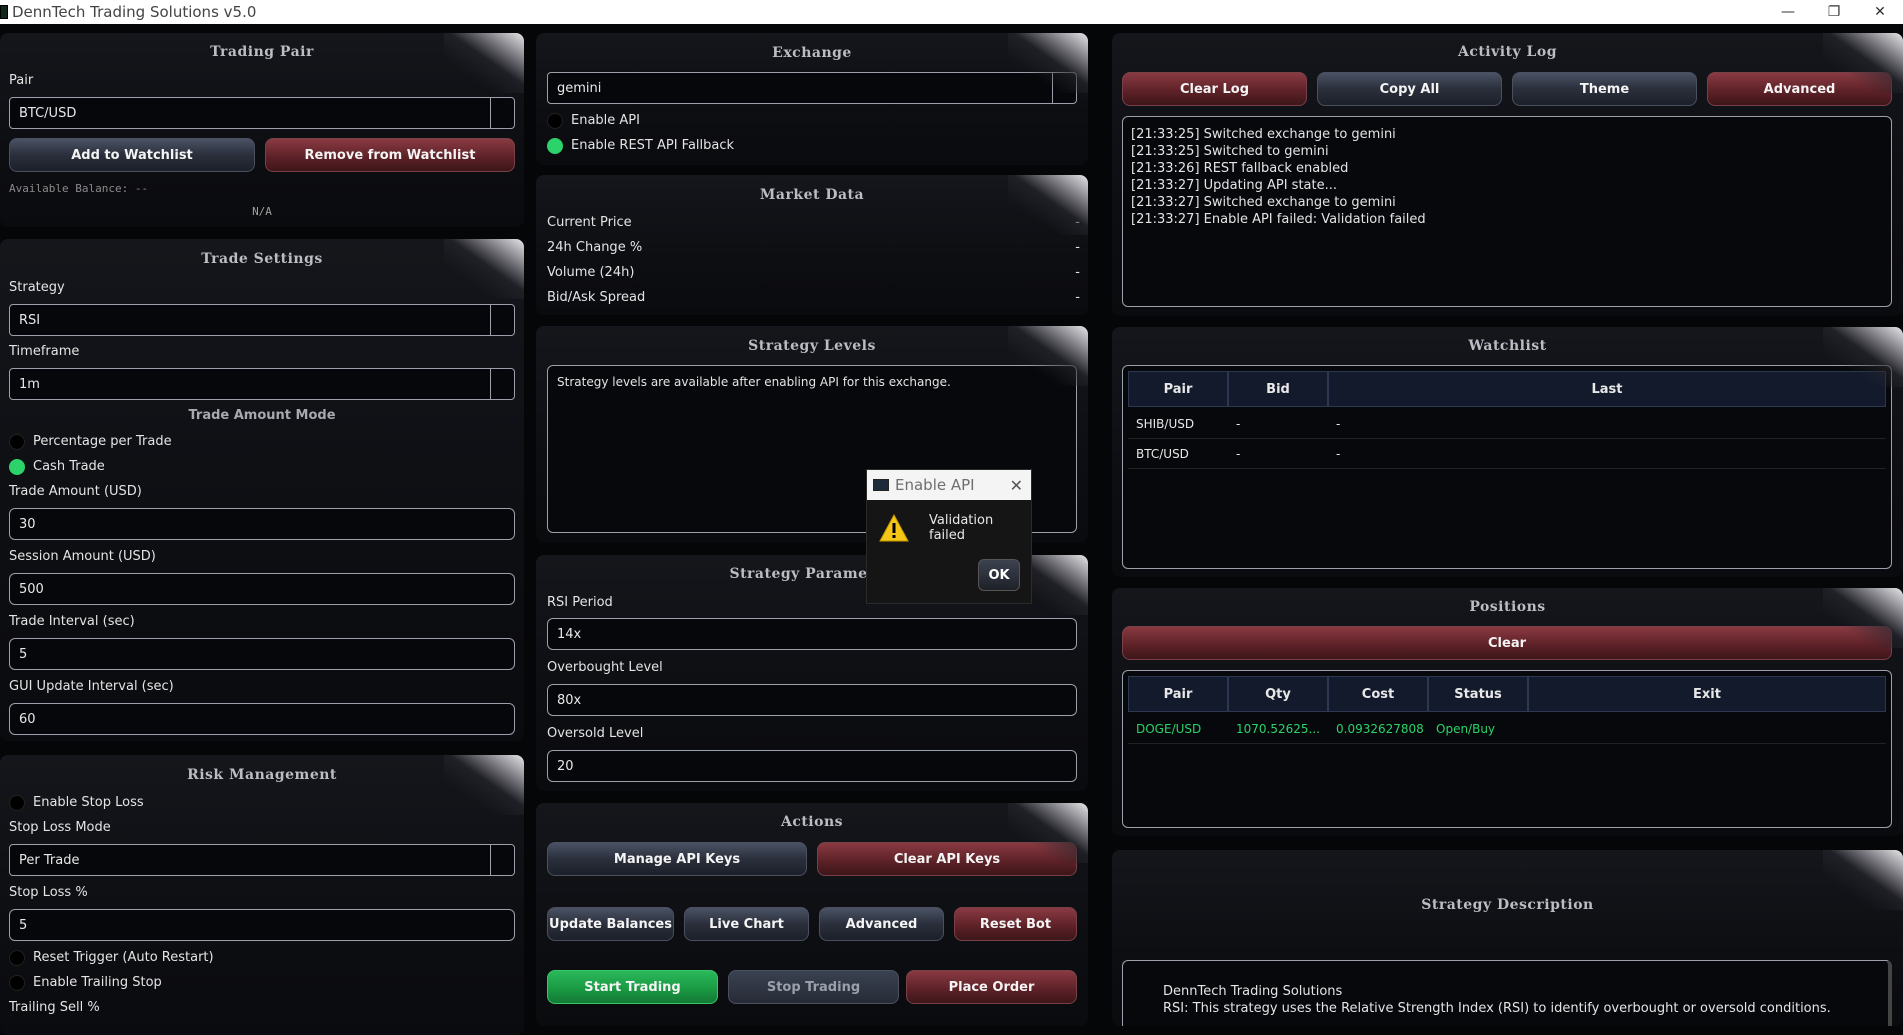 The image size is (1903, 1035). Describe the element at coordinates (881, 924) in the screenshot. I see `advanced-button: Advanced` at that location.